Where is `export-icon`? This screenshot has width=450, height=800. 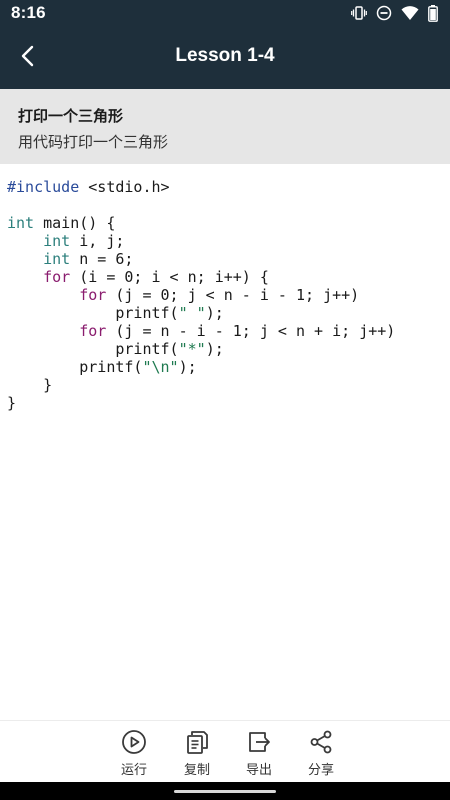
export-icon is located at coordinates (259, 742).